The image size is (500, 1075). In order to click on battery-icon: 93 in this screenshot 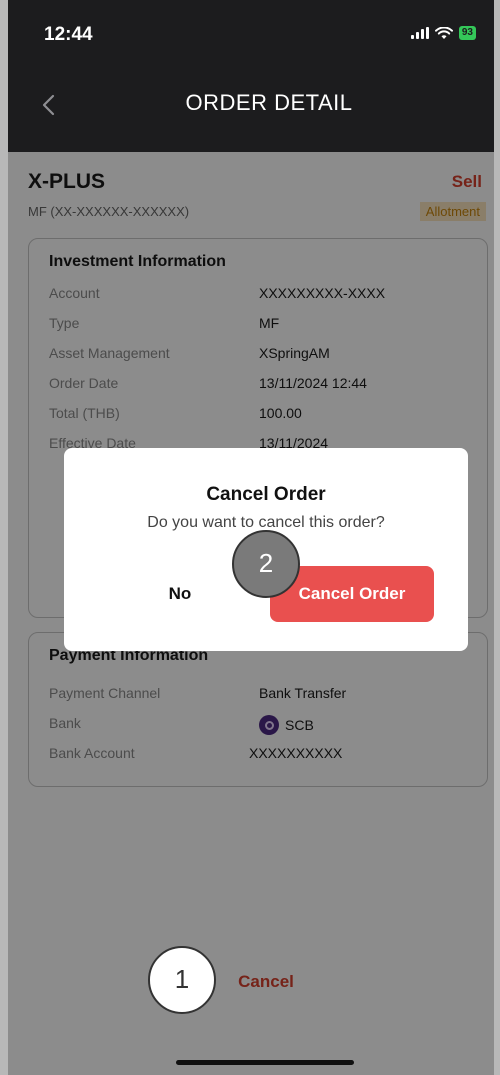, I will do `click(467, 33)`.